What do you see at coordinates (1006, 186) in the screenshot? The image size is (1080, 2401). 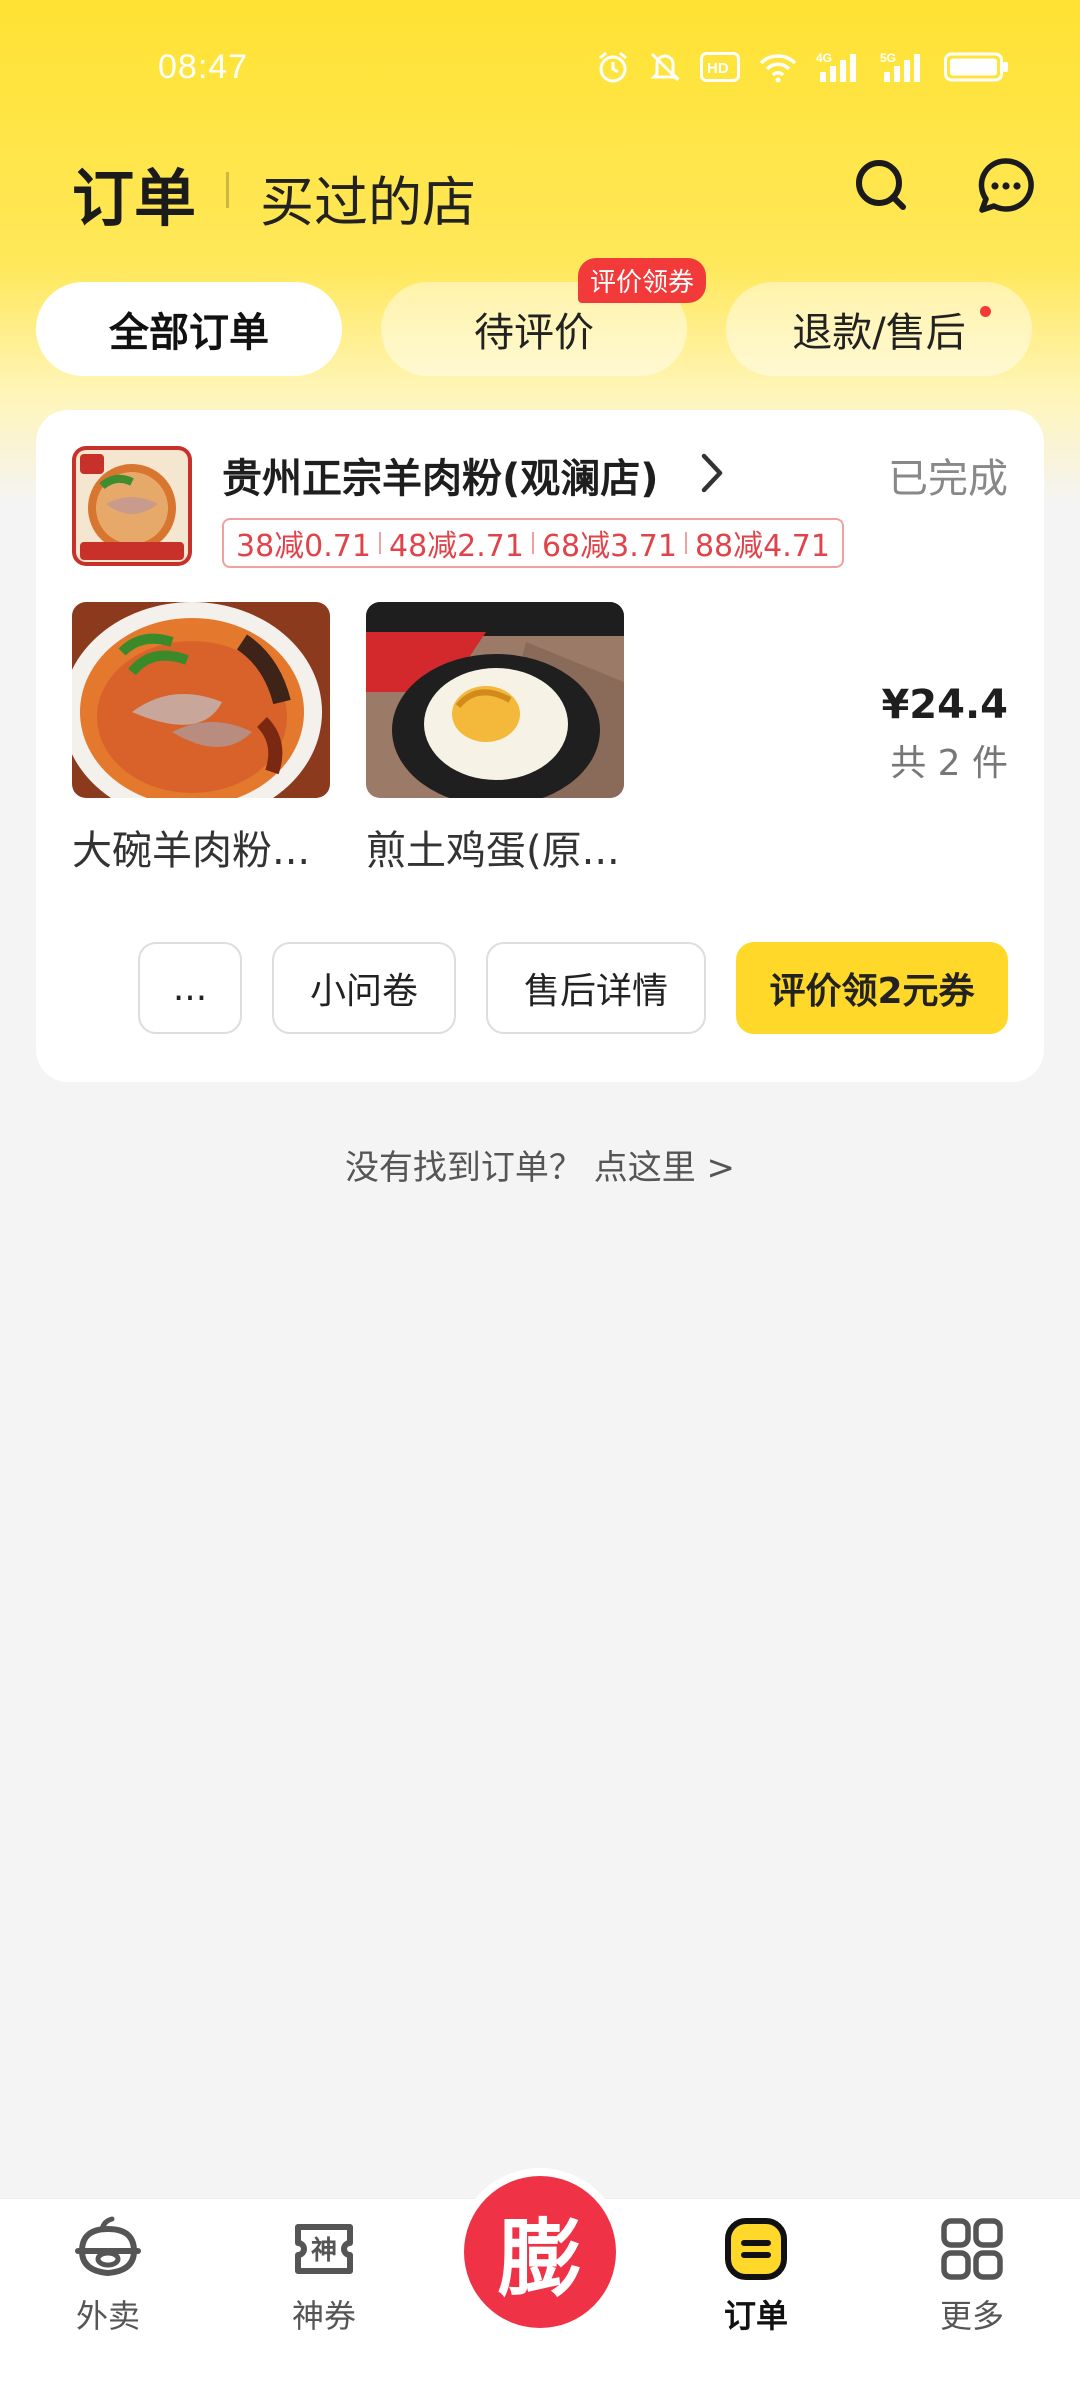 I see `message-icon` at bounding box center [1006, 186].